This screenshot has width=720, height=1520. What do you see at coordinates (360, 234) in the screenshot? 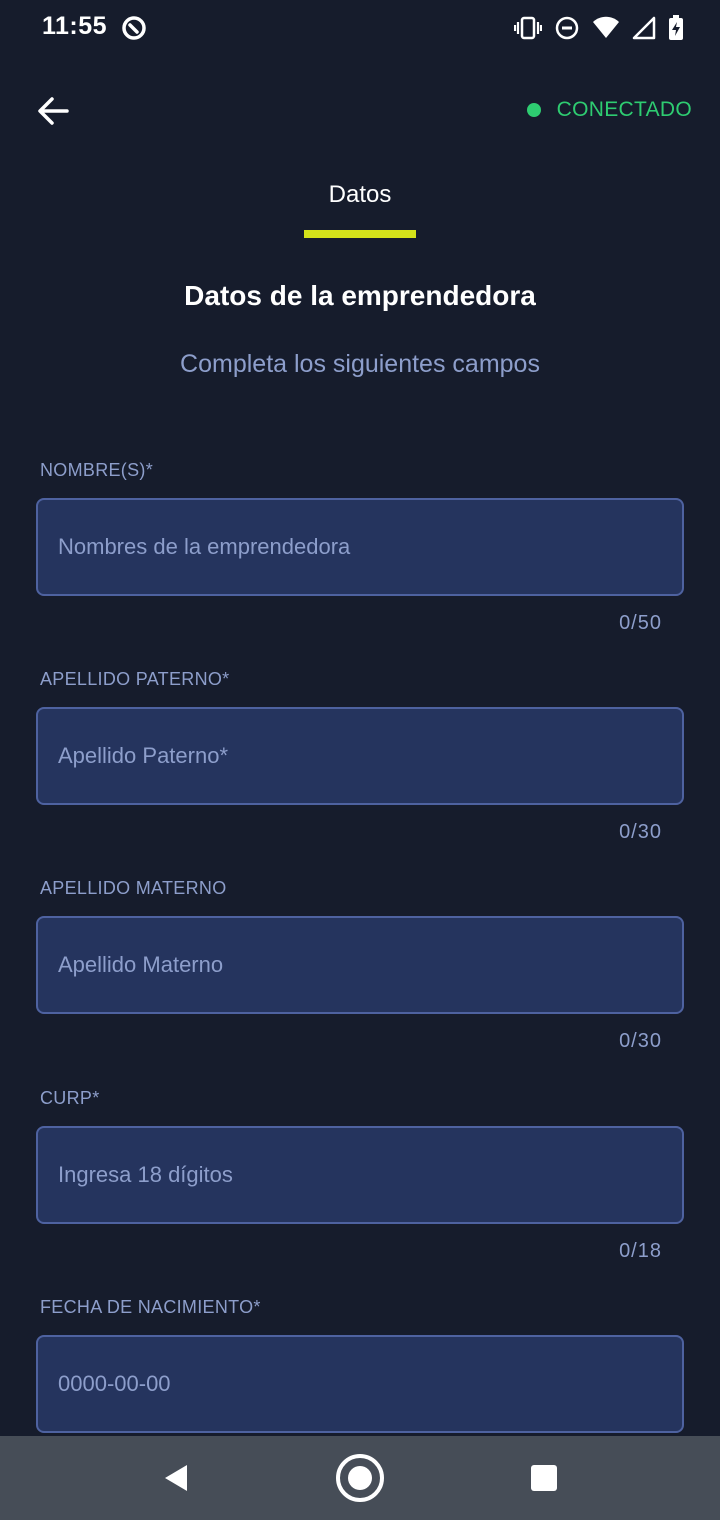
I see `tab-active-indicator` at bounding box center [360, 234].